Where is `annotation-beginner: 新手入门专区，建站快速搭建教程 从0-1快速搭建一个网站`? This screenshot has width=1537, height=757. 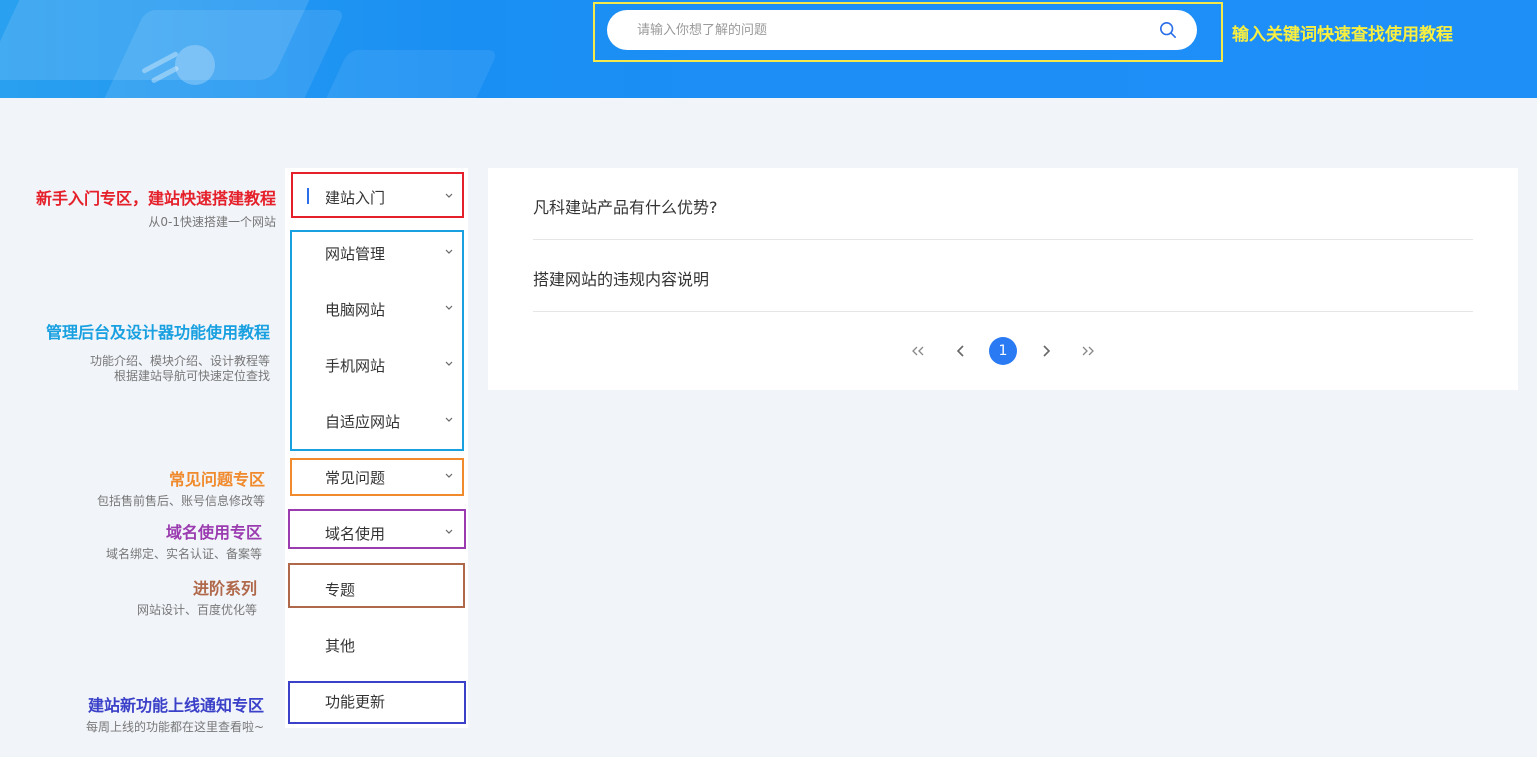
annotation-beginner: 新手入门专区，建站快速搭建教程 从0-1快速搭建一个网站 is located at coordinates (156, 207).